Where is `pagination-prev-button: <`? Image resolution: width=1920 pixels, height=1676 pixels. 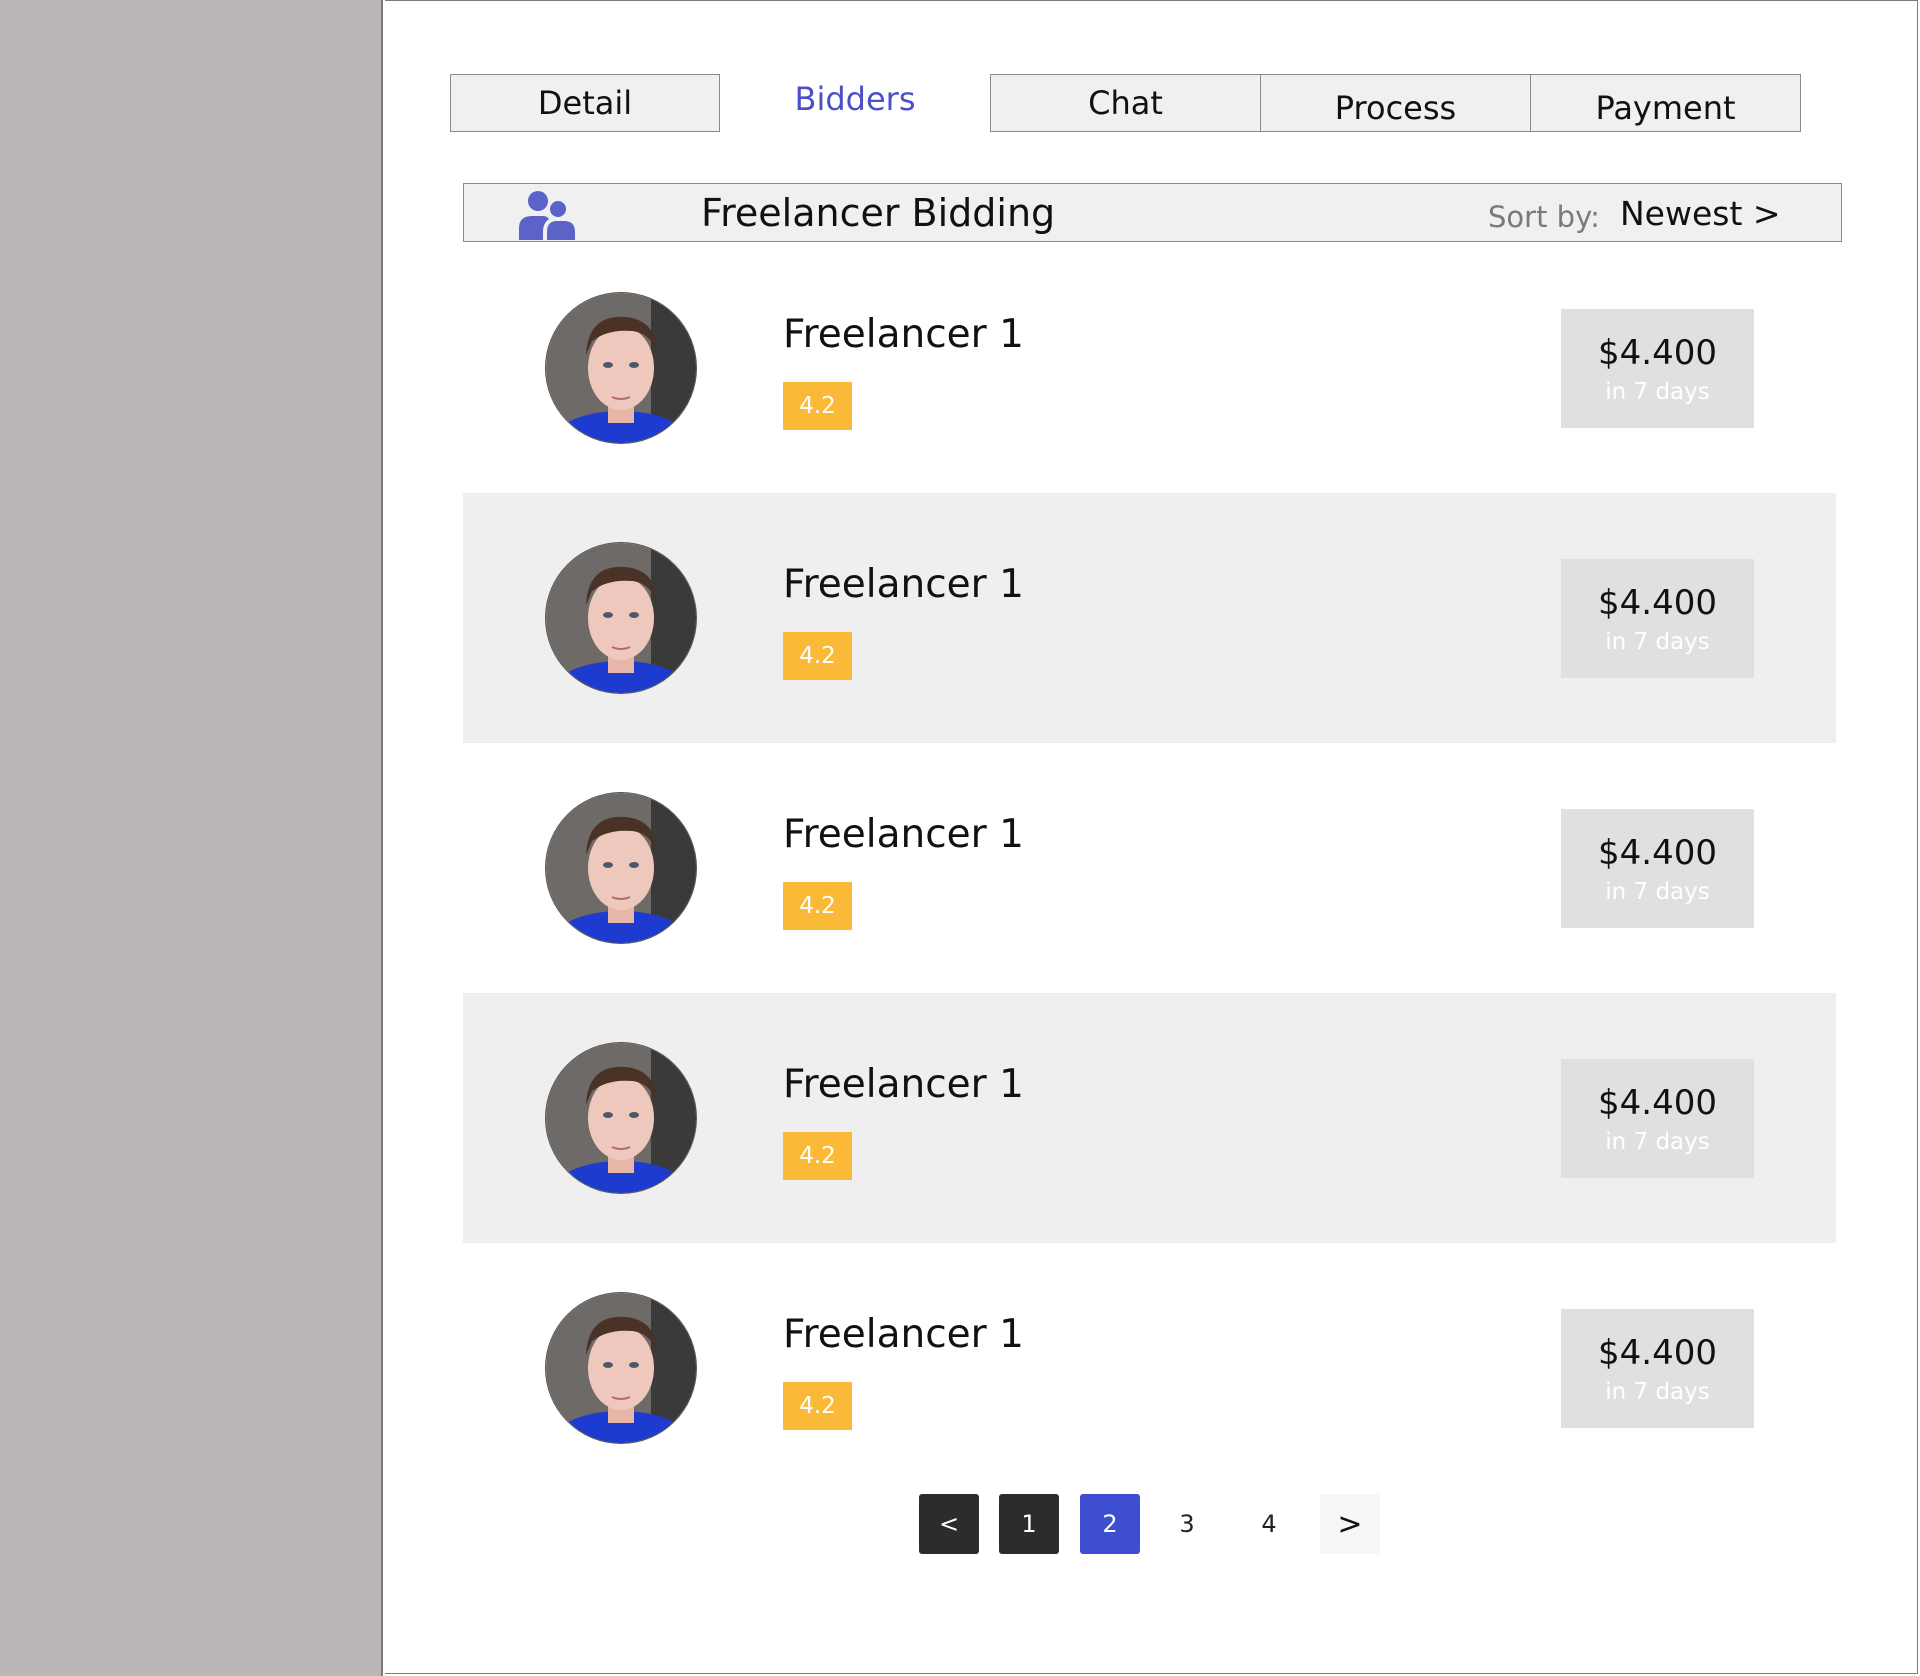 pagination-prev-button: < is located at coordinates (949, 1524).